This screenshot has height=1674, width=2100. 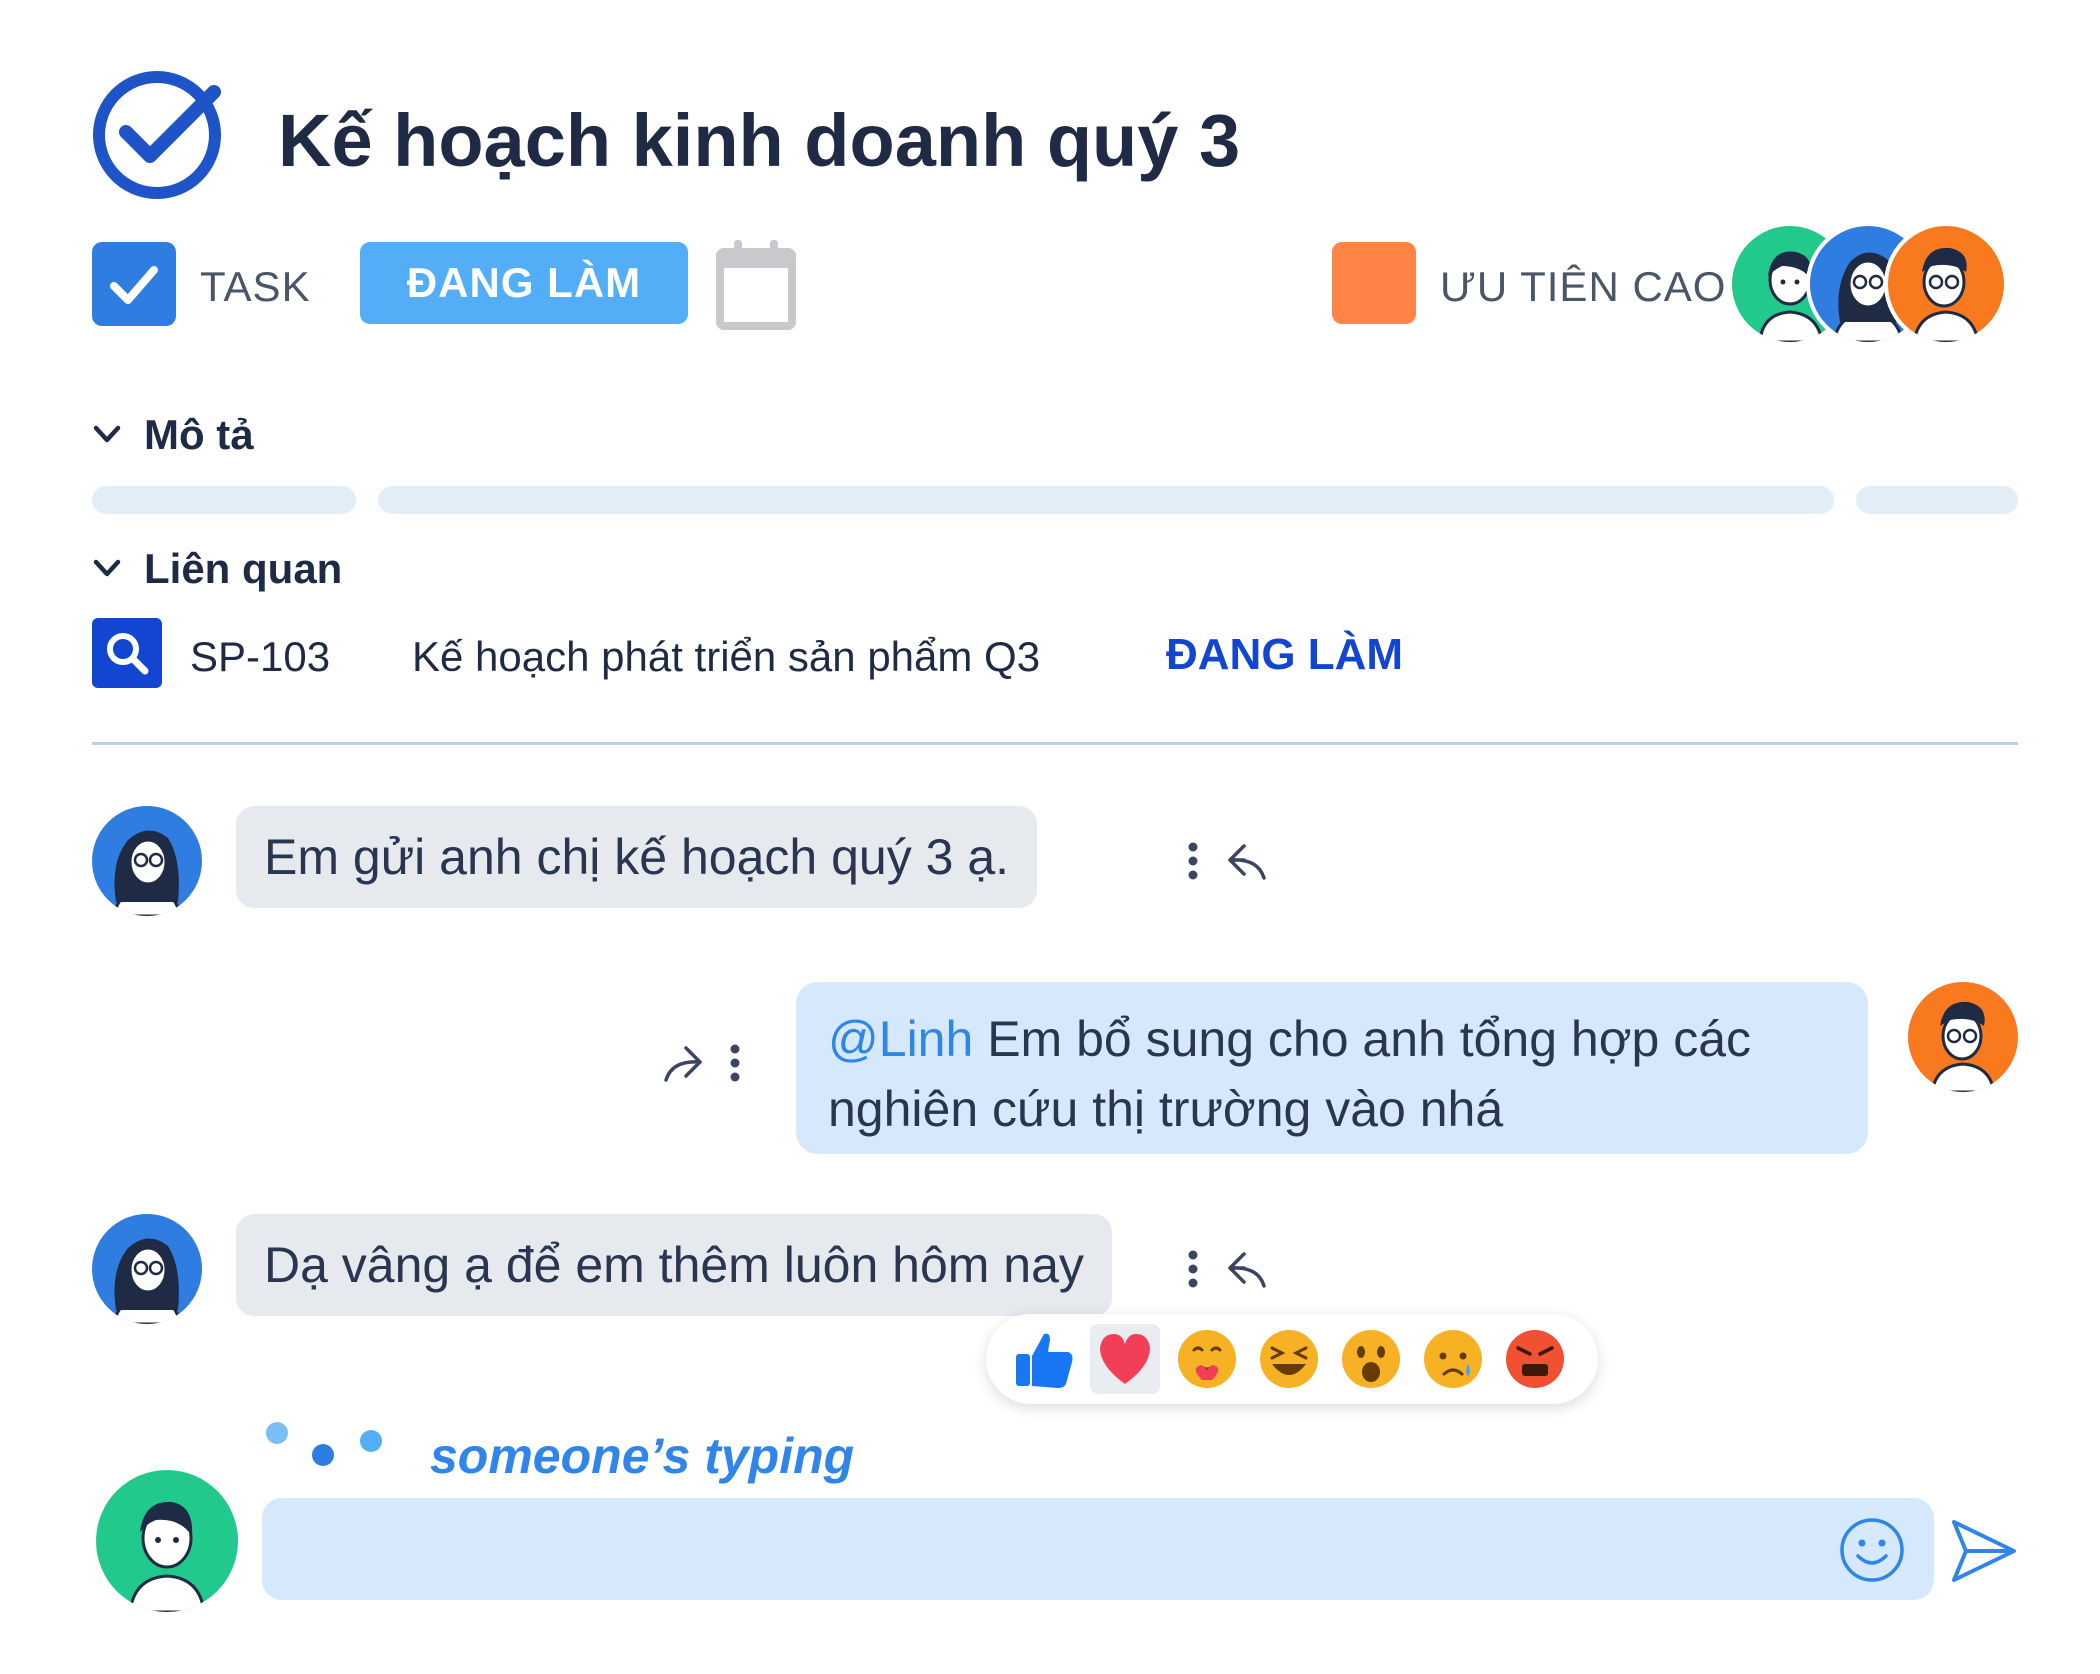 What do you see at coordinates (1535, 1359) in the screenshot?
I see `angry-reaction-icon` at bounding box center [1535, 1359].